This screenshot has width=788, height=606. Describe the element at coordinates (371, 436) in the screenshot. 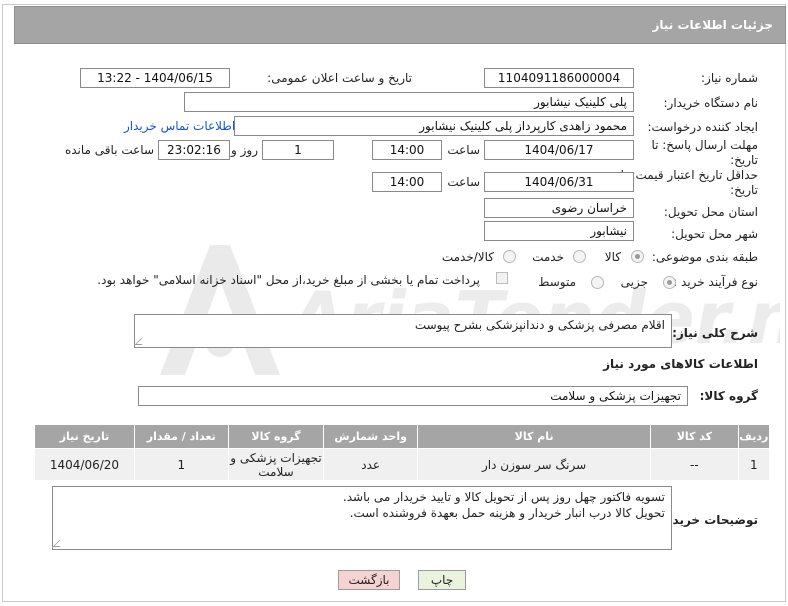

I see `col-unit: واحد شمارش` at that location.